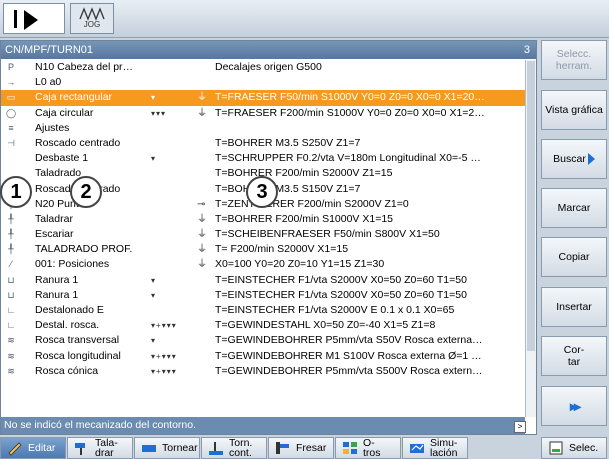 The height and width of the screenshot is (459, 609). What do you see at coordinates (92, 24) in the screenshot?
I see `jog-label: JOG` at bounding box center [92, 24].